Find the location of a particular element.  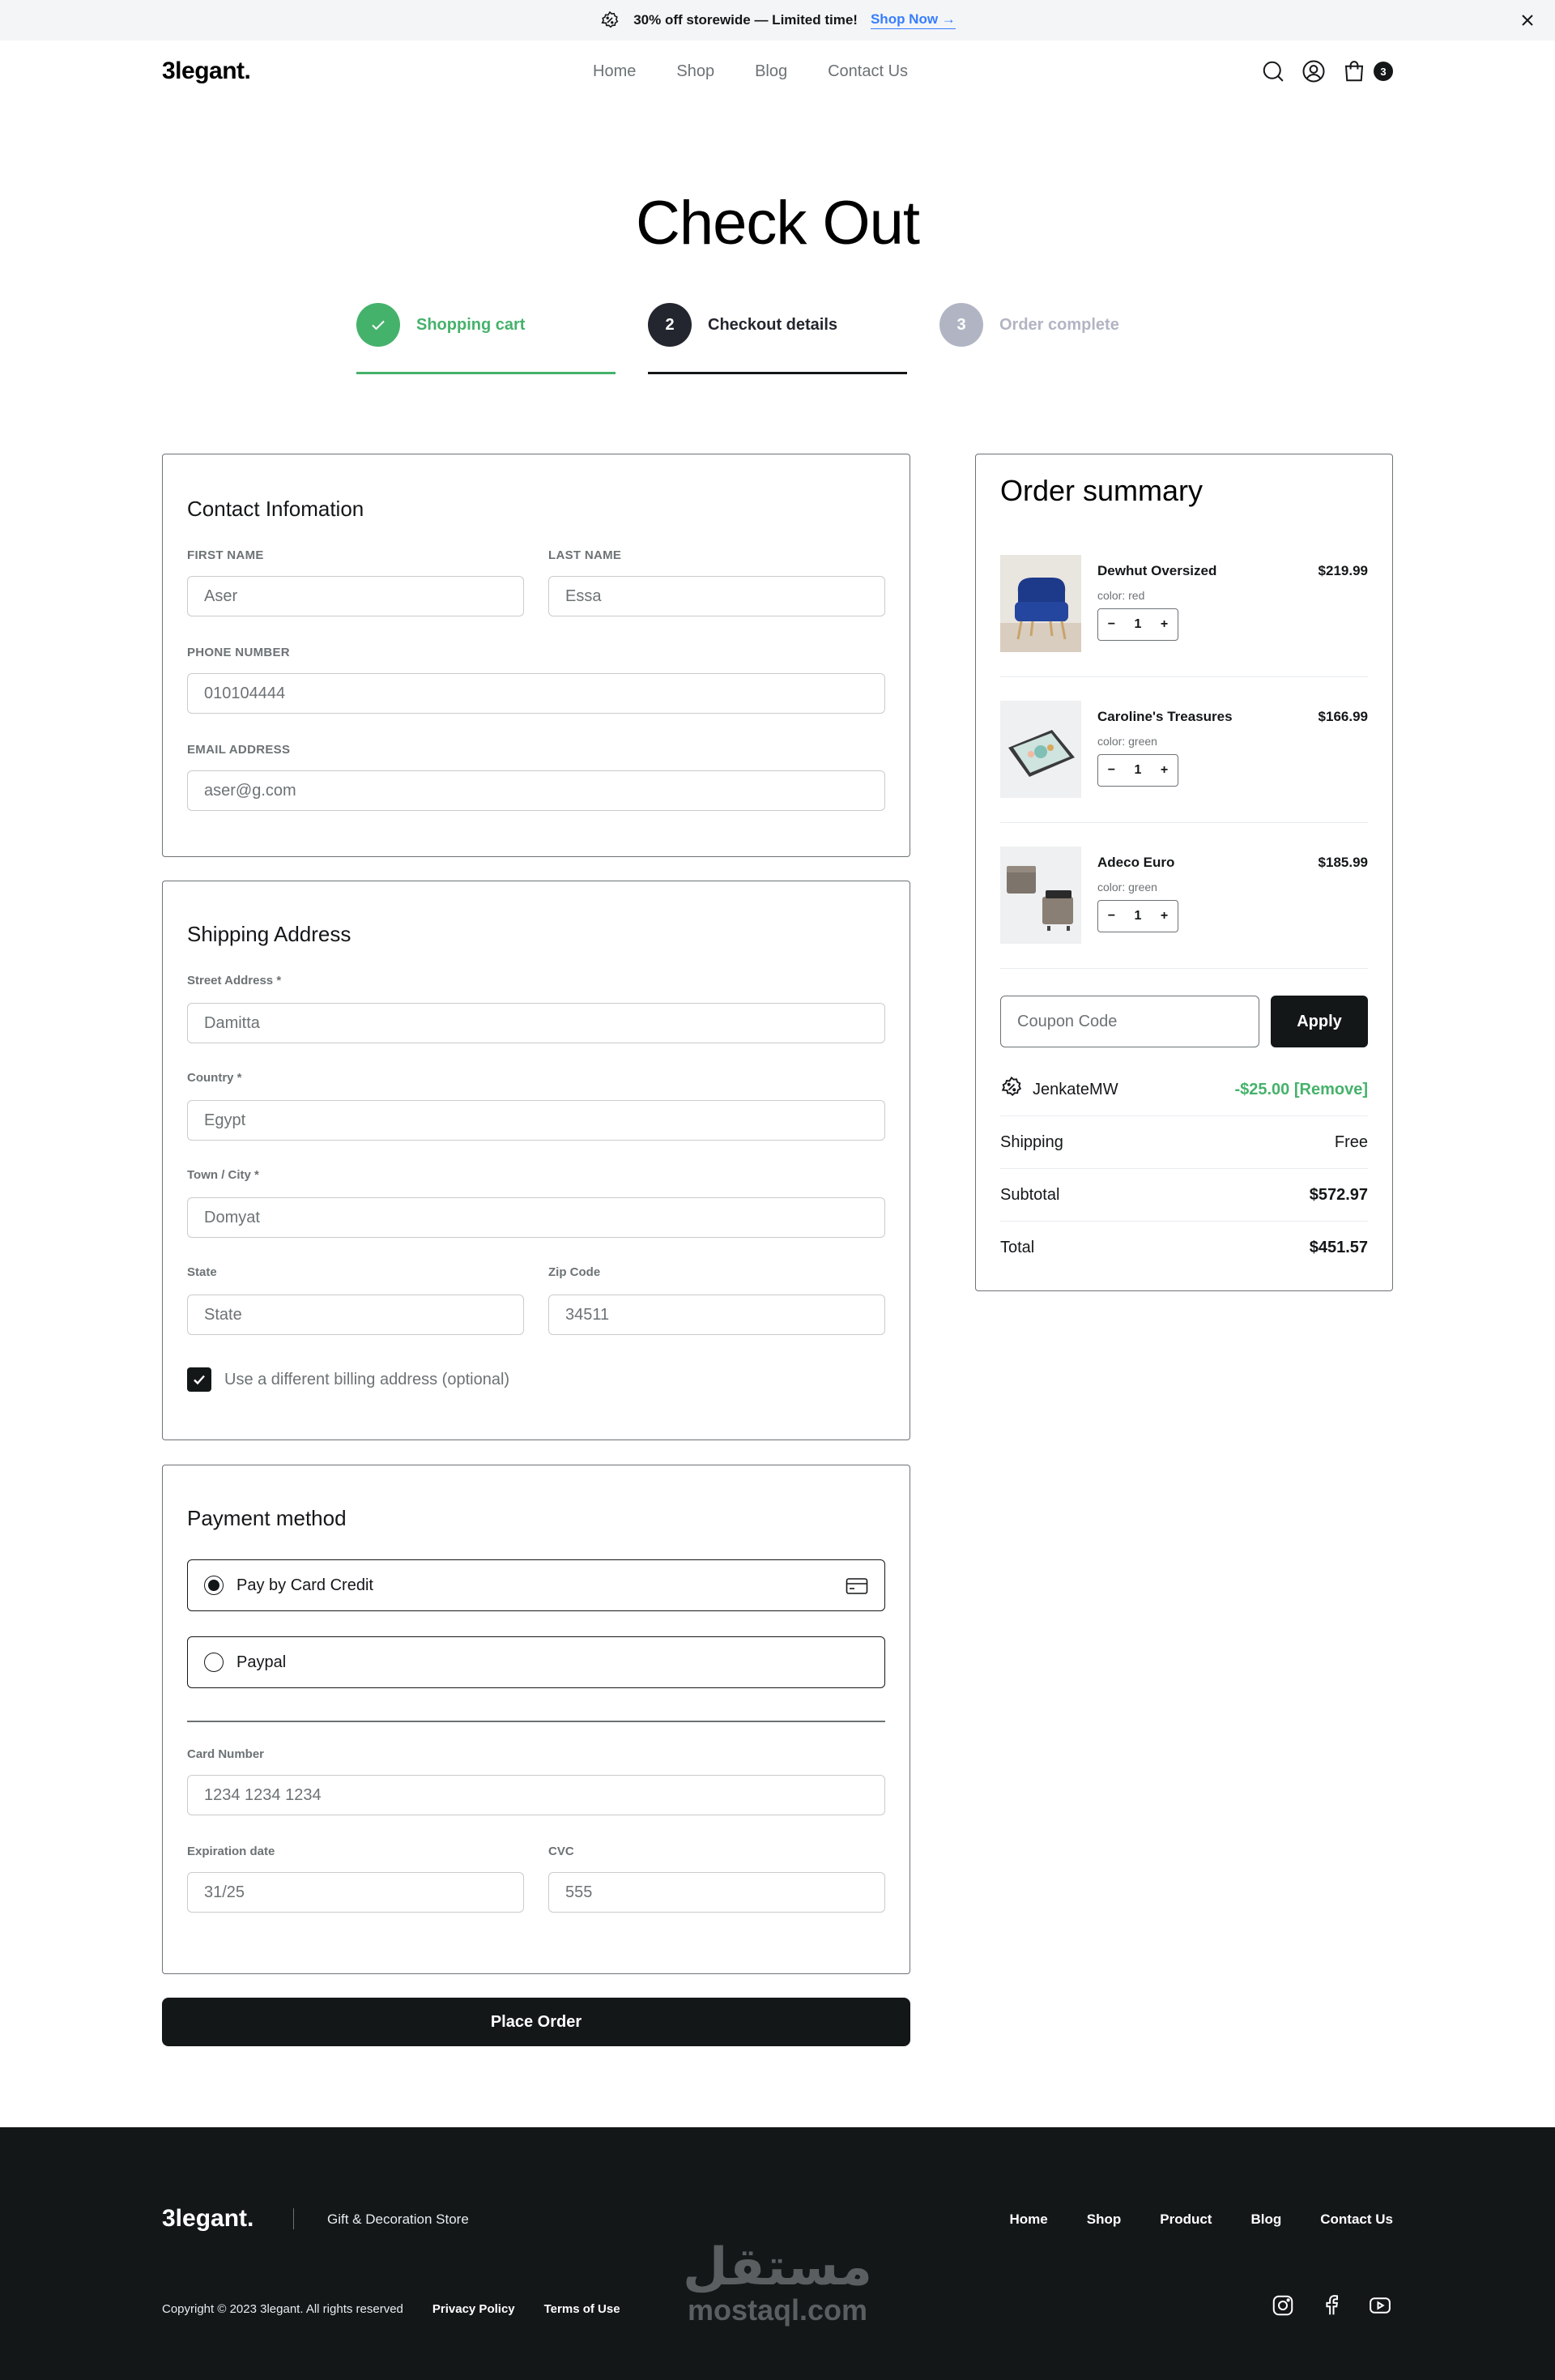

subtotal-row: Subtotal $572.97 is located at coordinates (1184, 1195).